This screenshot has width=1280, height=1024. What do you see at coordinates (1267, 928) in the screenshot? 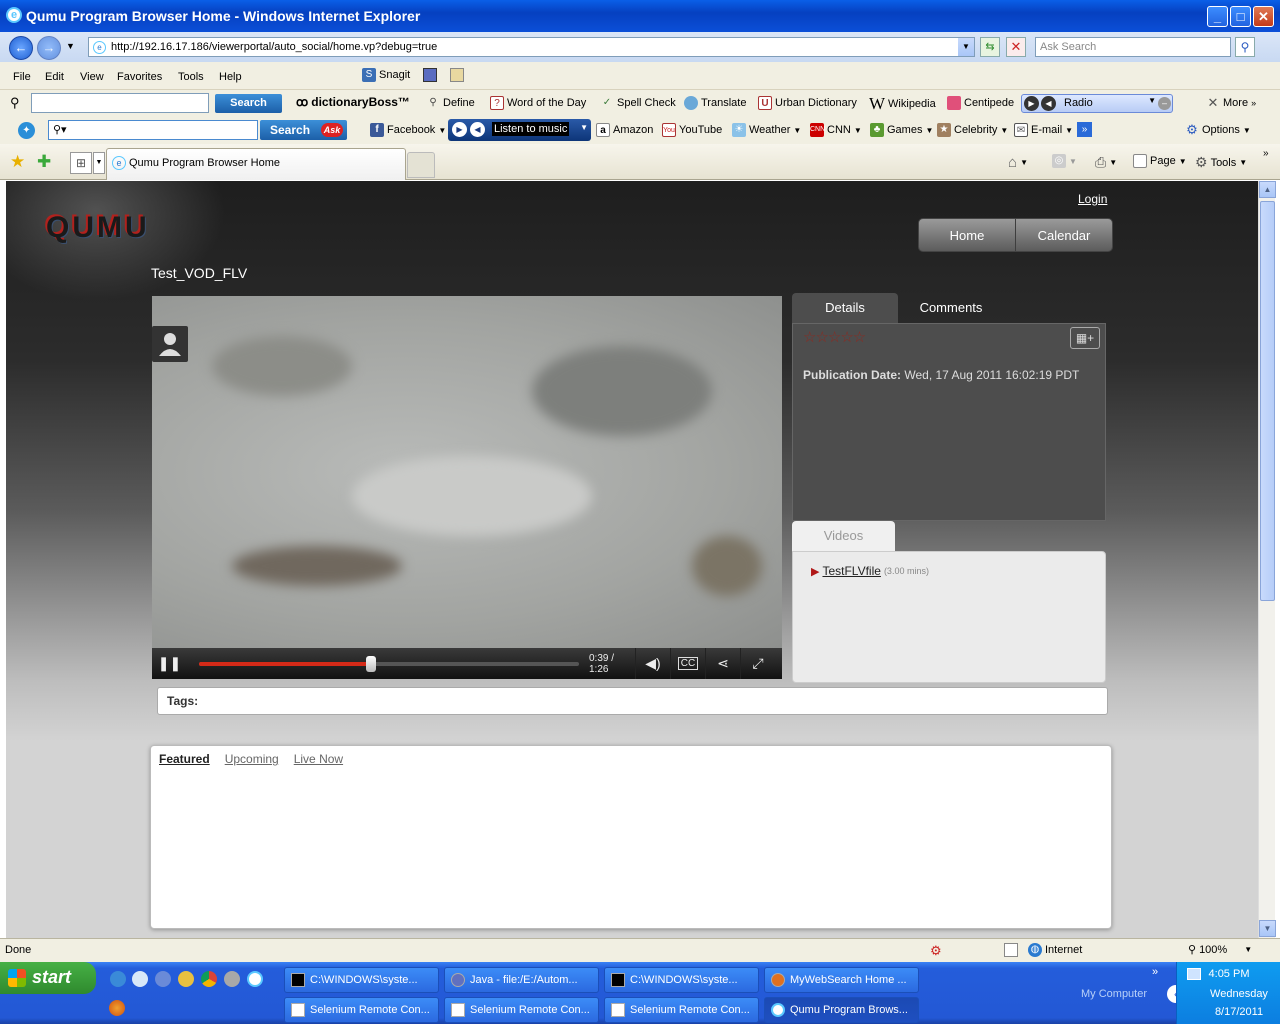
I see `scroll-down-icon: ▼` at bounding box center [1267, 928].